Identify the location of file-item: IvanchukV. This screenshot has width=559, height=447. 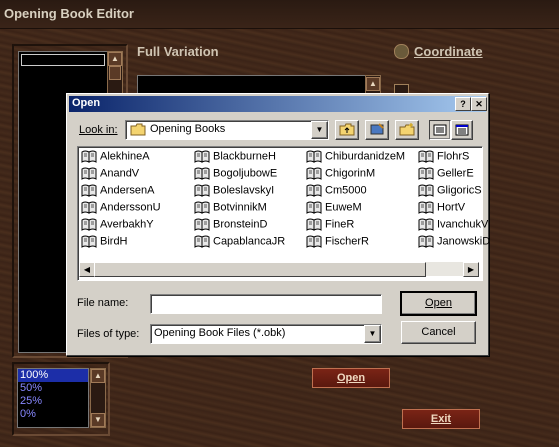
(453, 226).